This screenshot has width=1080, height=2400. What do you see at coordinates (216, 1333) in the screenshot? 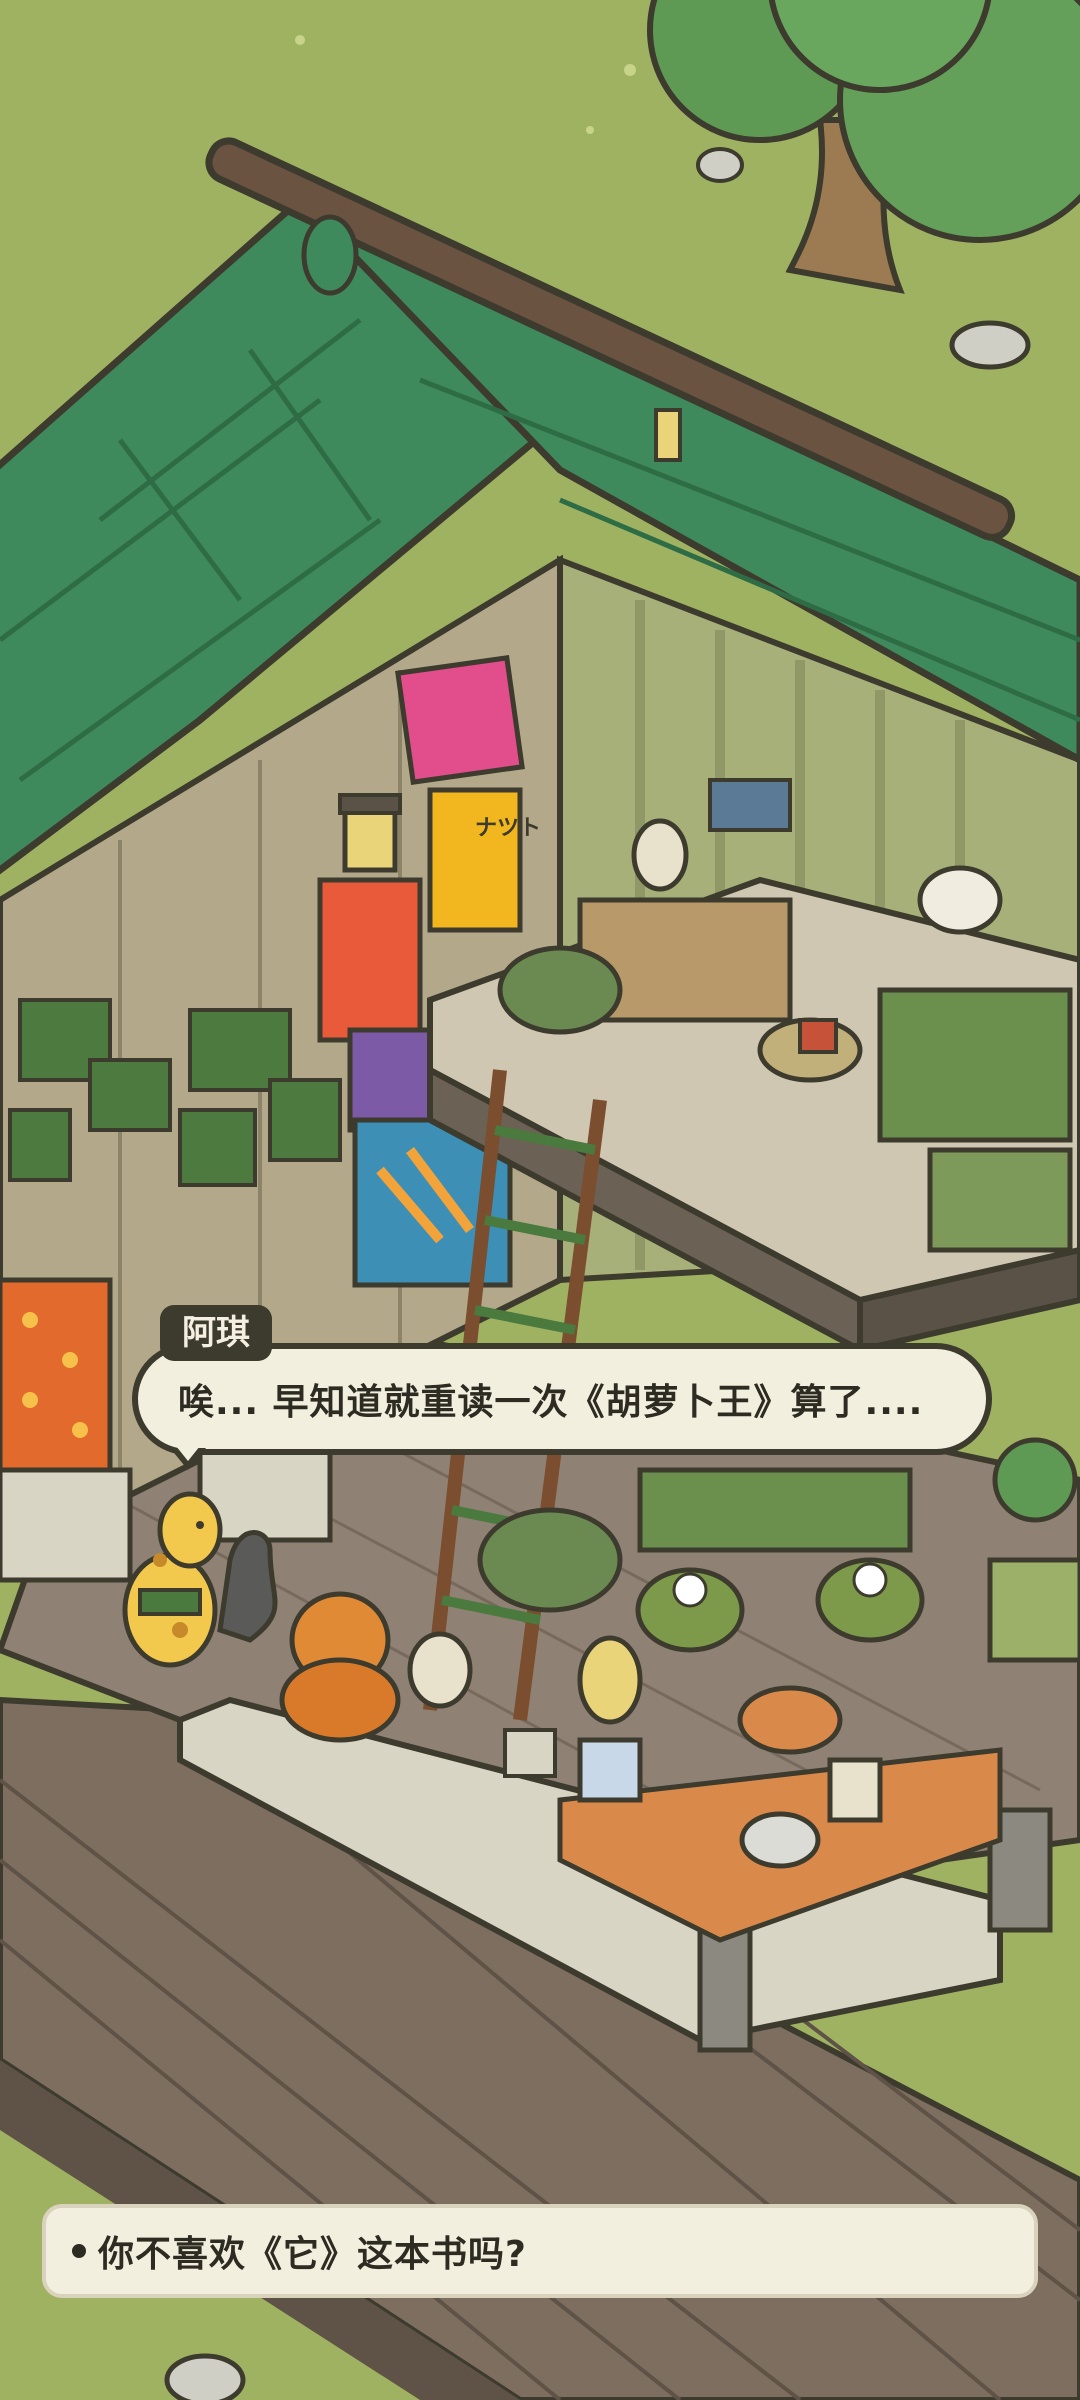
I see `speaker-name-tag: 阿琪` at bounding box center [216, 1333].